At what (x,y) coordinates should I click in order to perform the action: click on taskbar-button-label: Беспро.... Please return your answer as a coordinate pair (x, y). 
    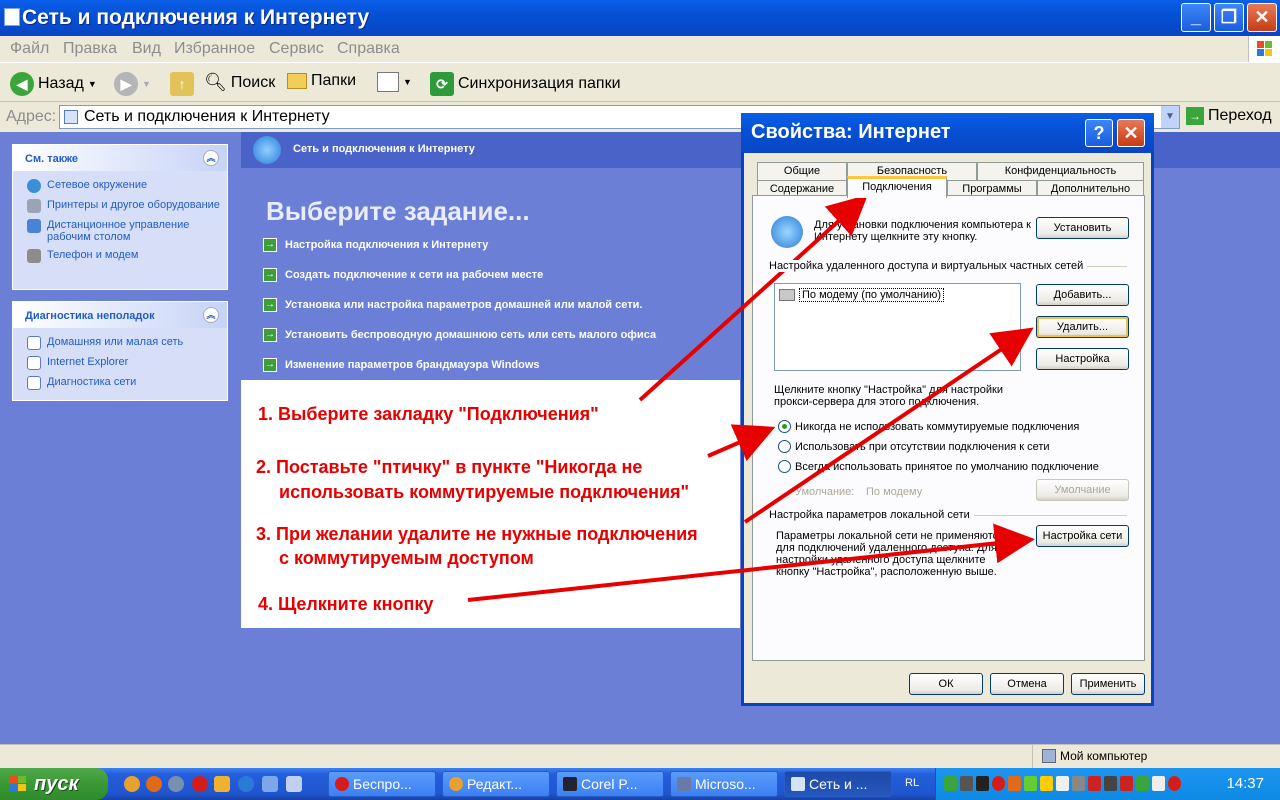
    Looking at the image, I should click on (382, 784).